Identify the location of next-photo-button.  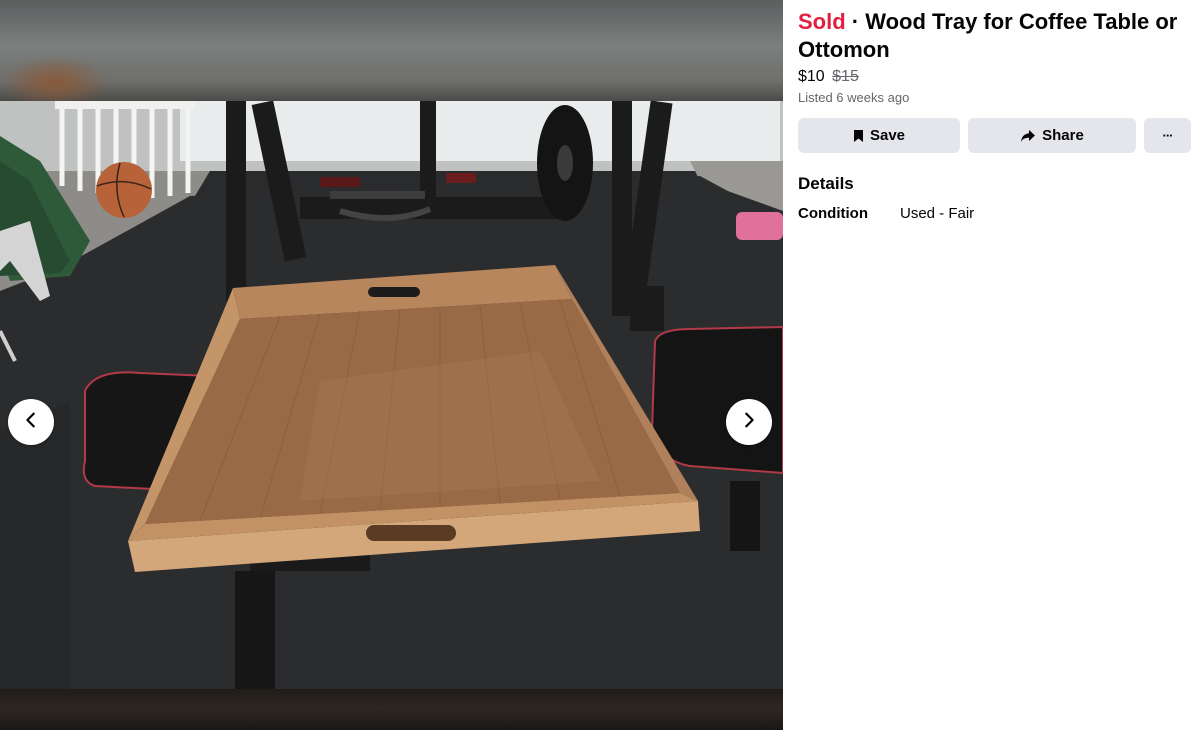
(749, 422).